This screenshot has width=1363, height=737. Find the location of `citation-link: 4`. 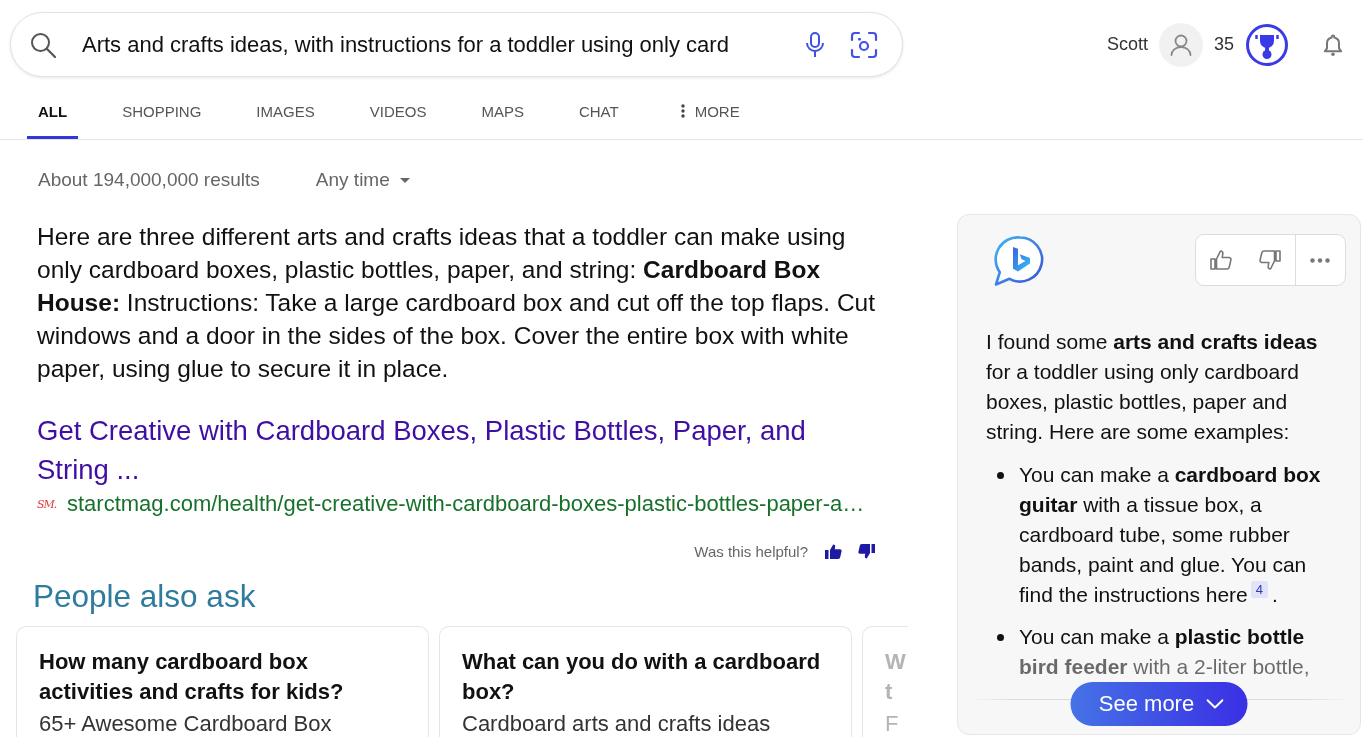

citation-link: 4 is located at coordinates (1259, 589).